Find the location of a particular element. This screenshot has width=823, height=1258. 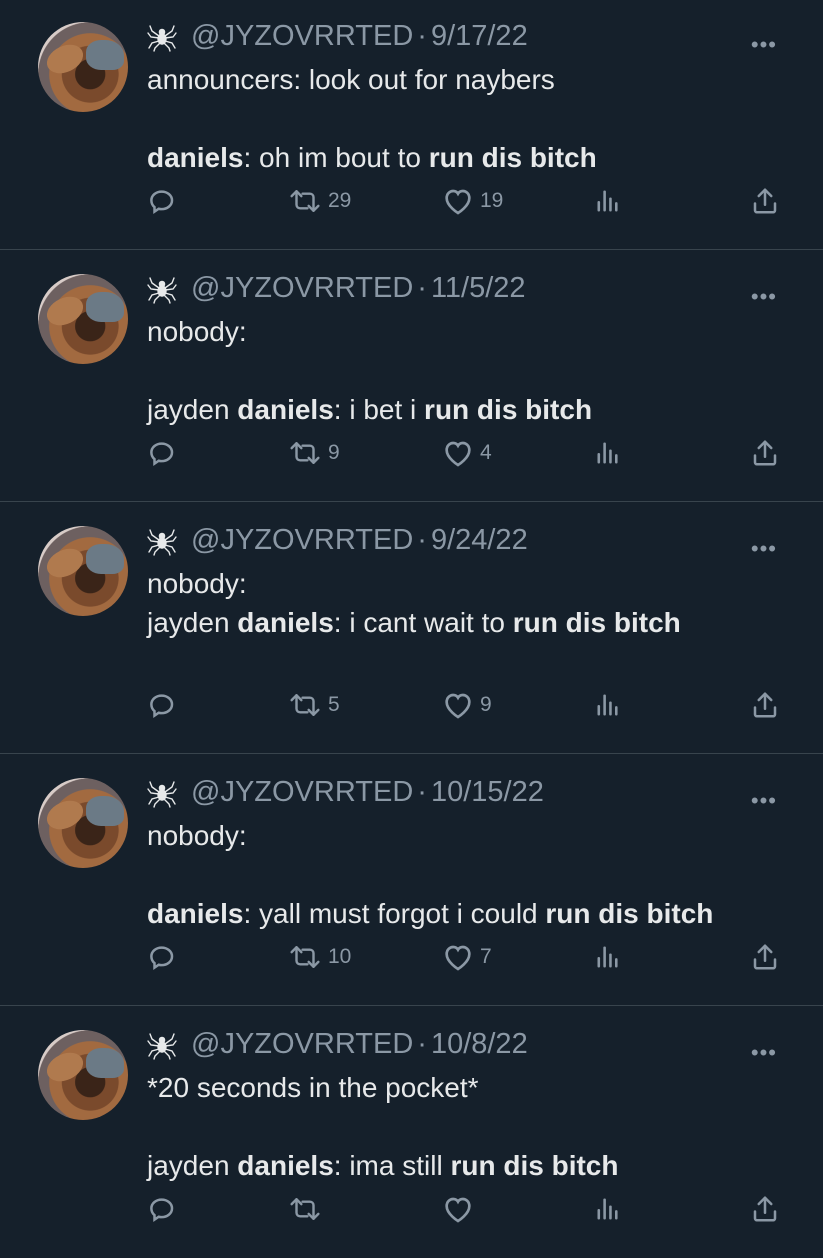

like-count: 4 is located at coordinates (486, 452).